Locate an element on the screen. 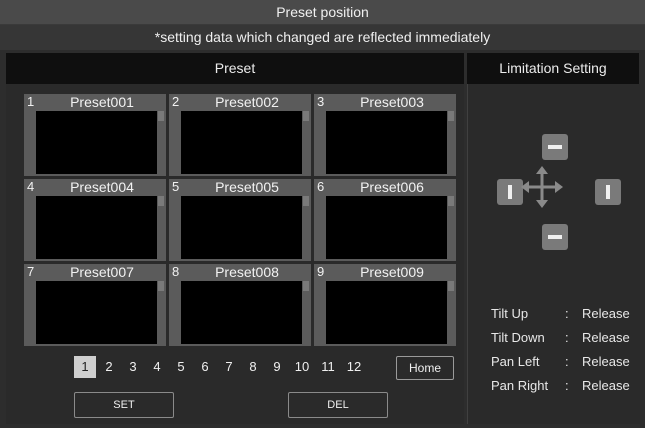 The image size is (645, 428). page-button-2: 2 is located at coordinates (109, 367).